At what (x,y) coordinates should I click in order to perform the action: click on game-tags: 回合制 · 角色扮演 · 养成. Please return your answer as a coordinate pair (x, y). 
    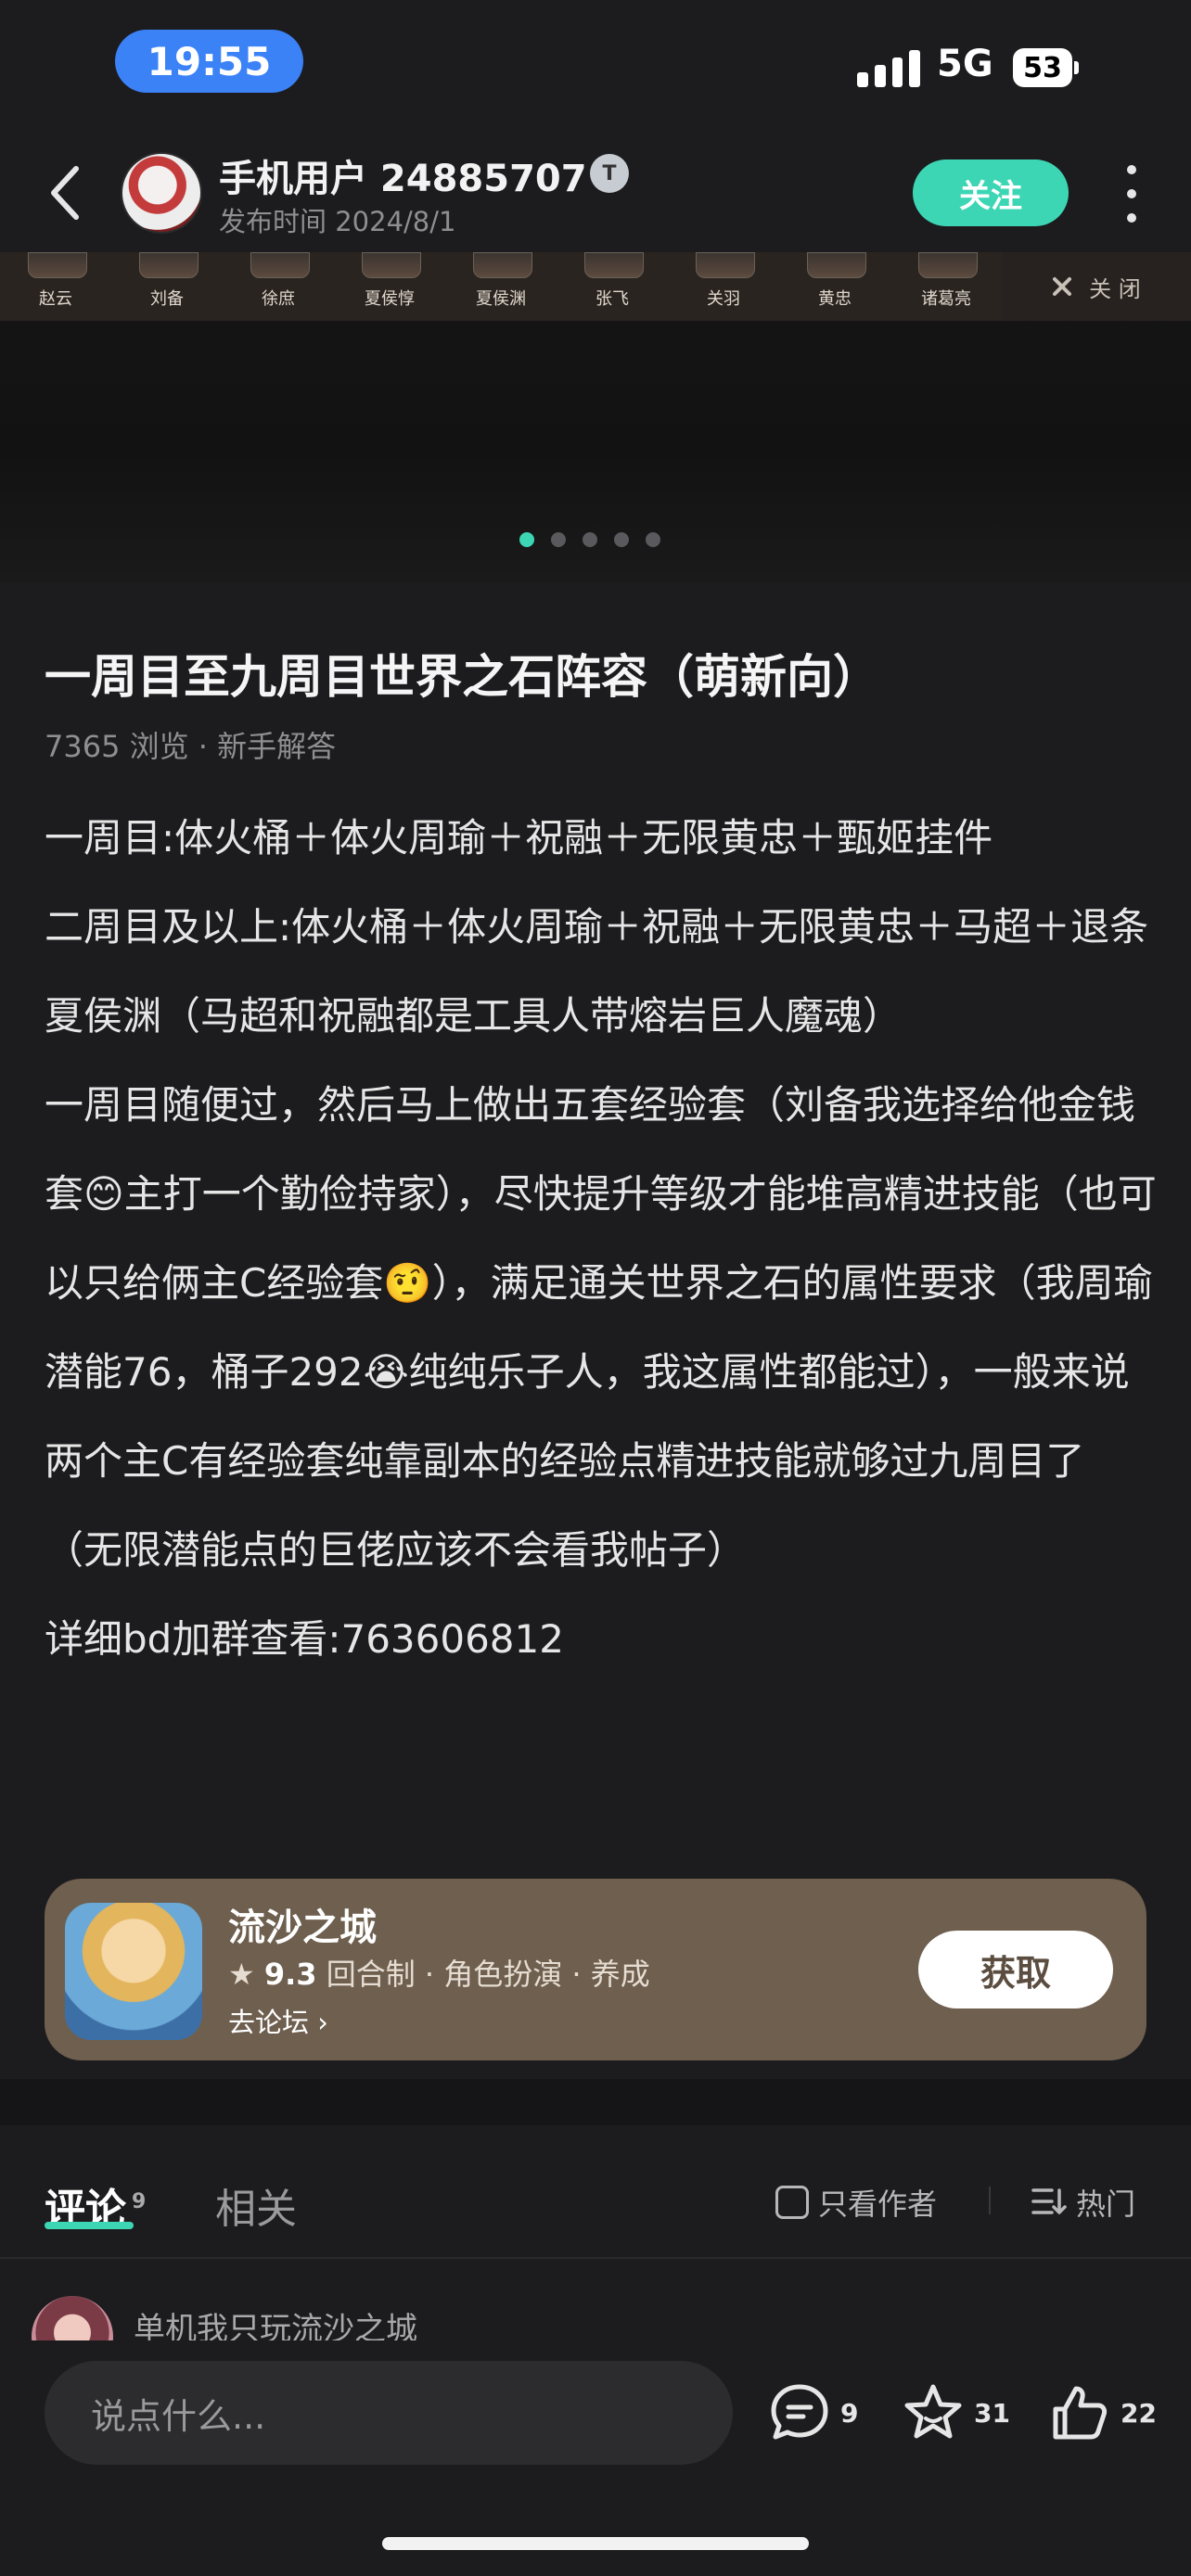
    Looking at the image, I should click on (488, 1975).